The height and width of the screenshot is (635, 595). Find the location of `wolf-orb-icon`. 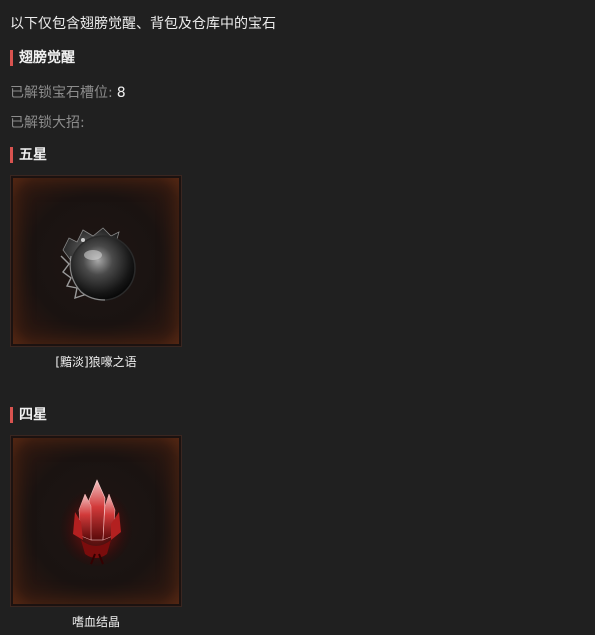

wolf-orb-icon is located at coordinates (98, 264).